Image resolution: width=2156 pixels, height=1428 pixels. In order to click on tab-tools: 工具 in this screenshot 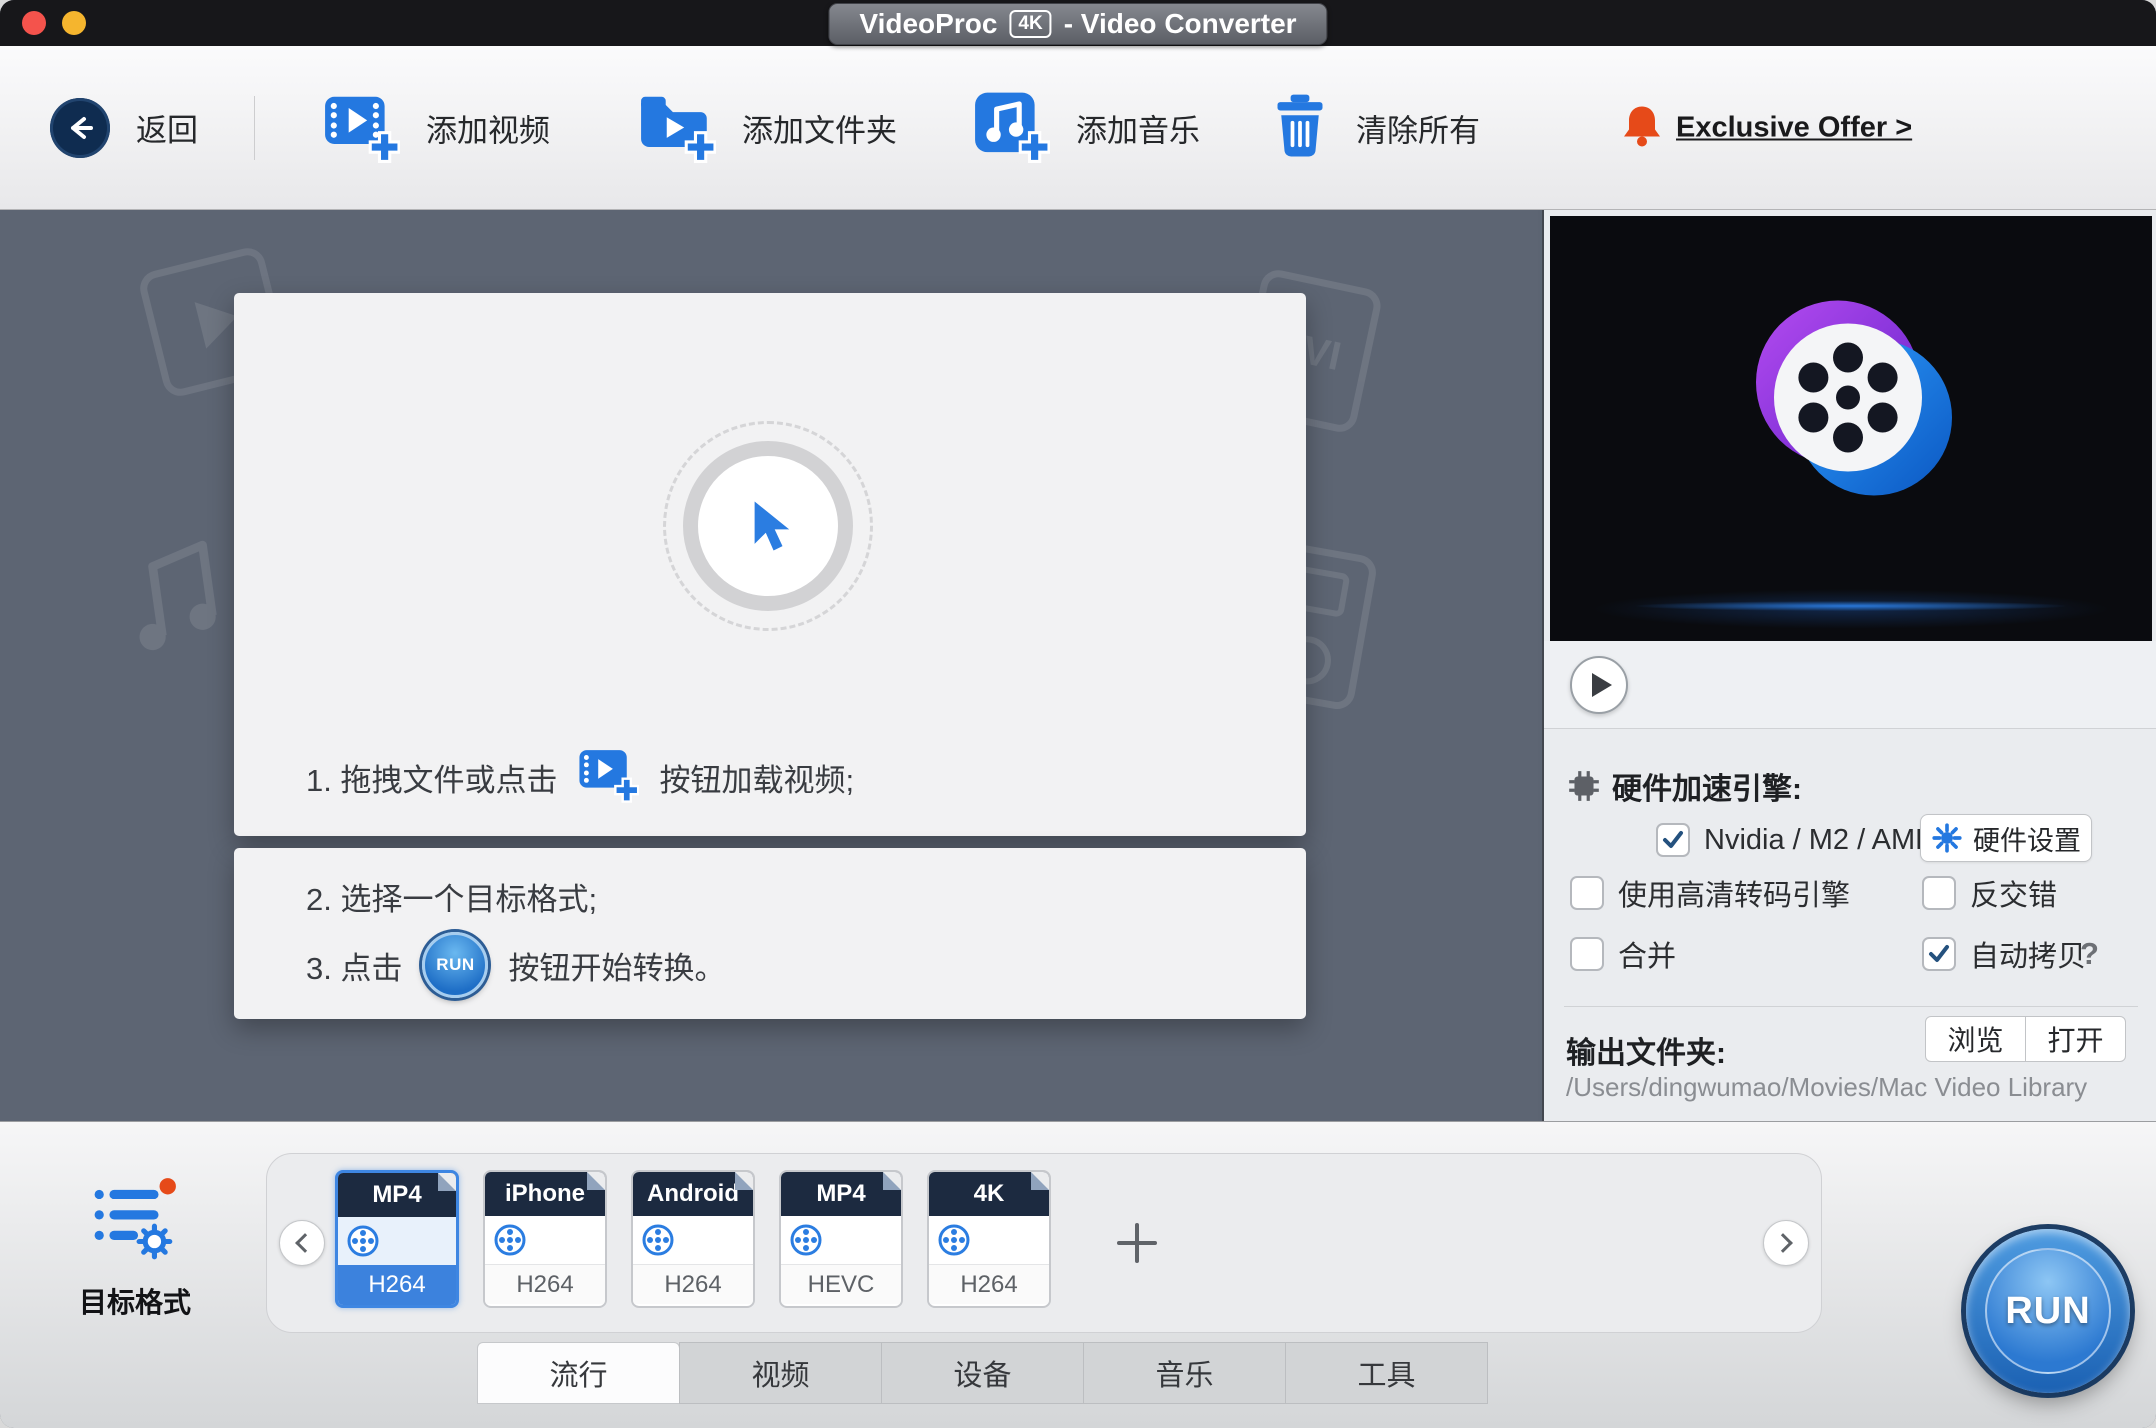, I will do `click(1386, 1373)`.